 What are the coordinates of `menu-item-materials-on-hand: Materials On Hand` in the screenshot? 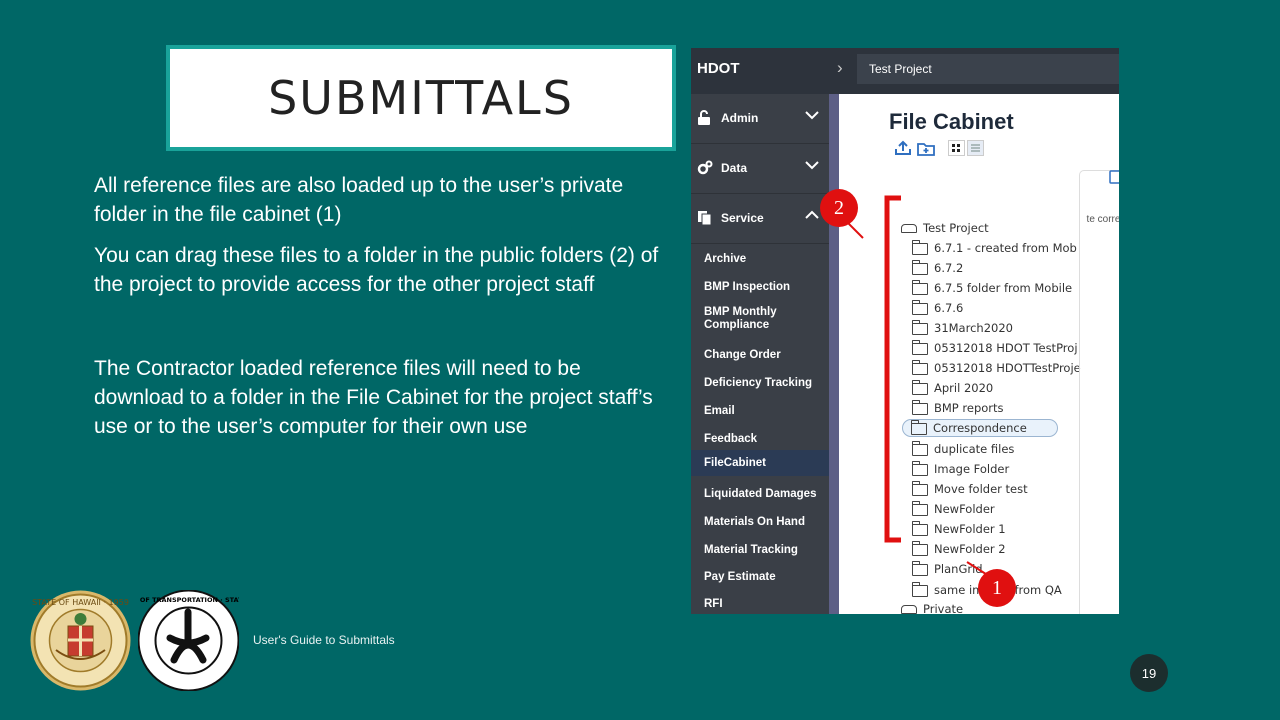 It's located at (760, 523).